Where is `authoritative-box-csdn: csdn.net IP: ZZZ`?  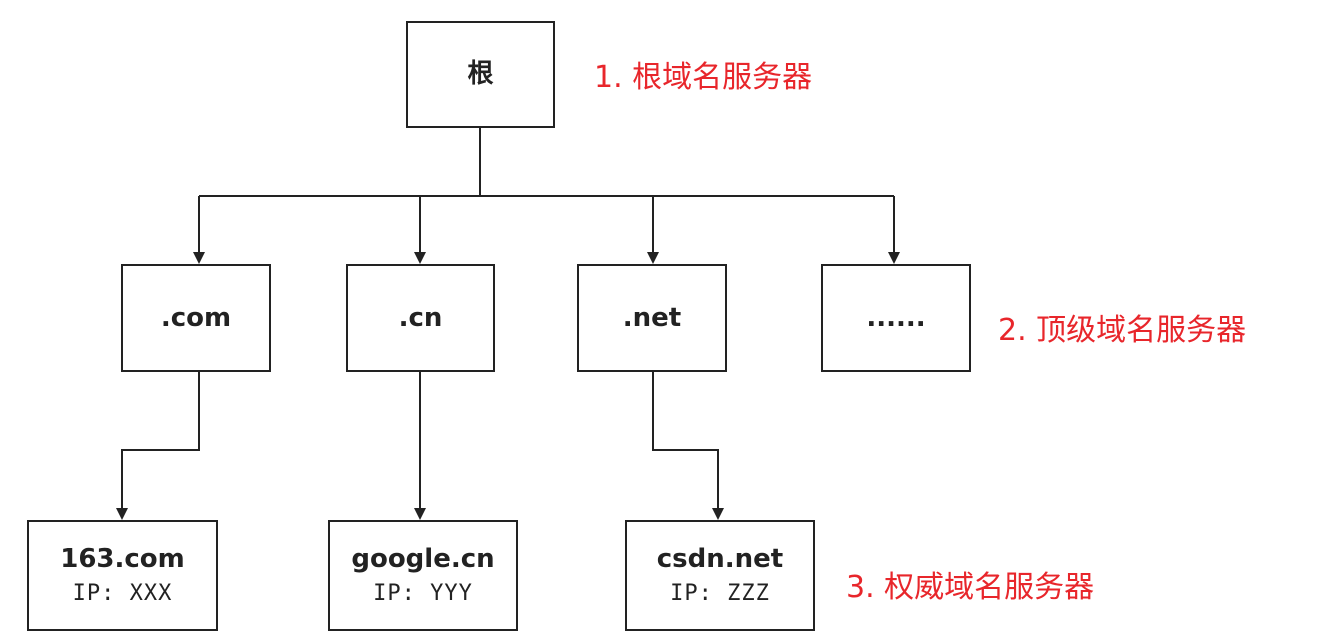
authoritative-box-csdn: csdn.net IP: ZZZ is located at coordinates (720, 575).